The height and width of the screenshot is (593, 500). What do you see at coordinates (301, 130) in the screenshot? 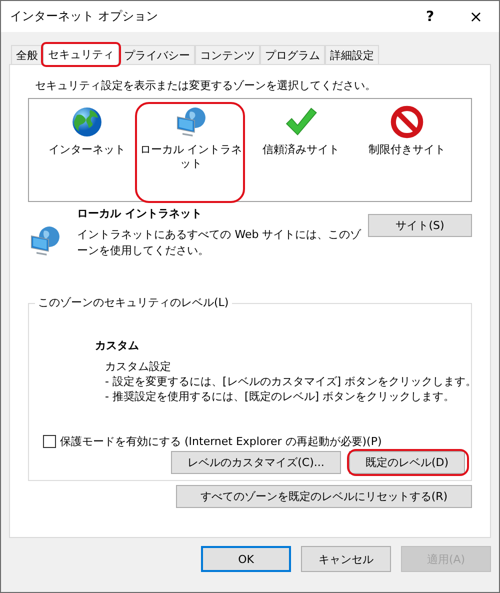
I see `zone-item: 信頼済みサイト` at bounding box center [301, 130].